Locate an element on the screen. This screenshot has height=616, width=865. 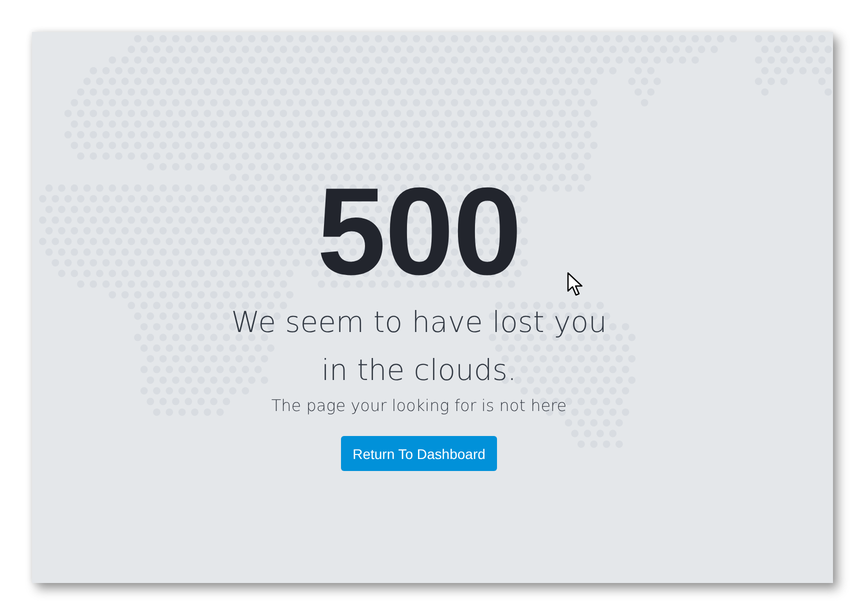
cursor-icon is located at coordinates (575, 284).